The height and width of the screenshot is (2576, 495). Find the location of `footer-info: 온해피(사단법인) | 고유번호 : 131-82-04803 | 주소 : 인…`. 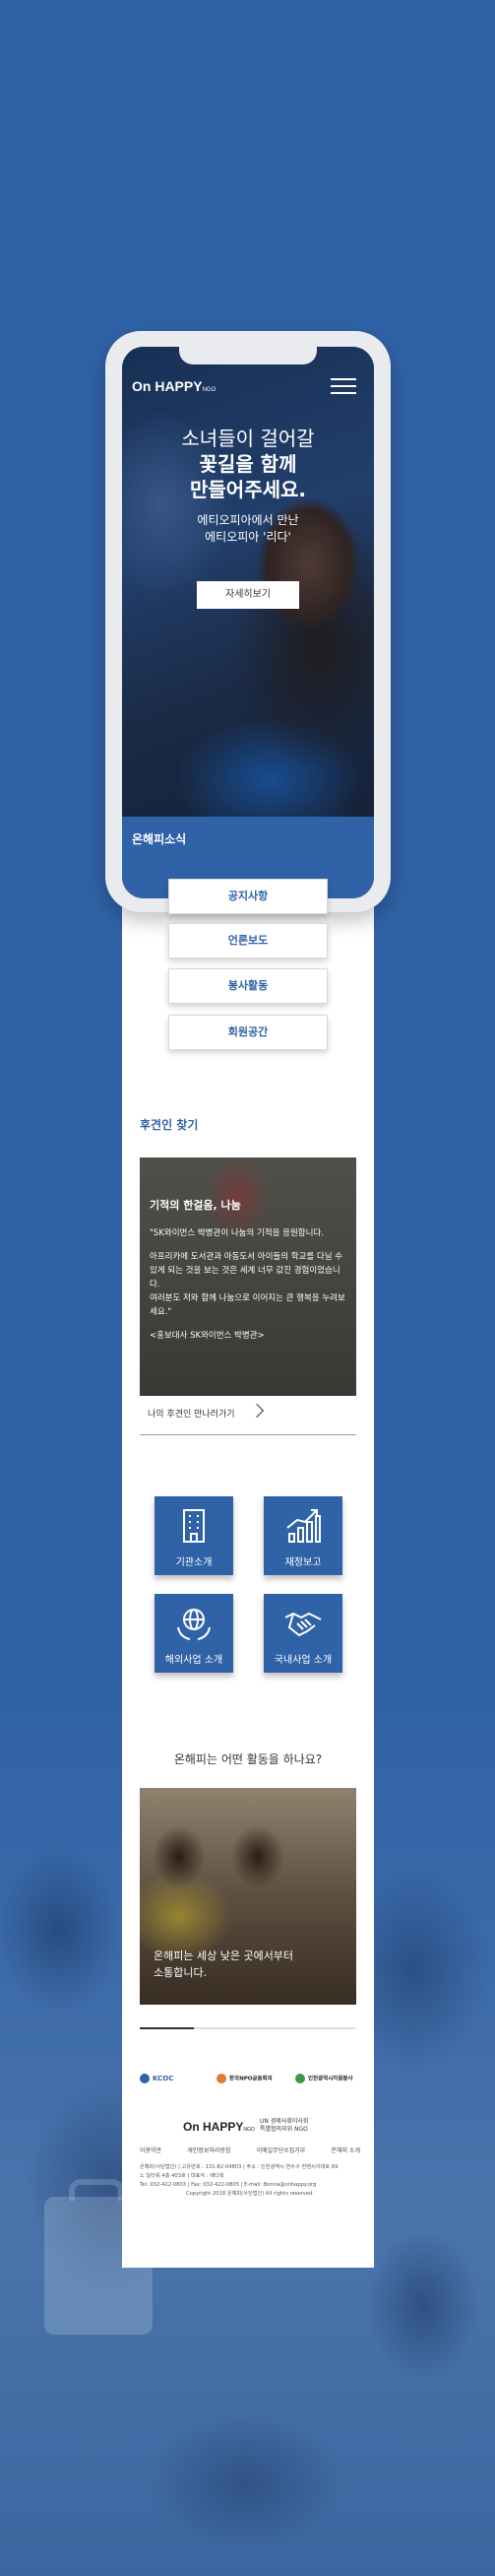

footer-info: 온해피(사단법인) | 고유번호 : 131-82-04803 | 주소 : 인… is located at coordinates (250, 2181).